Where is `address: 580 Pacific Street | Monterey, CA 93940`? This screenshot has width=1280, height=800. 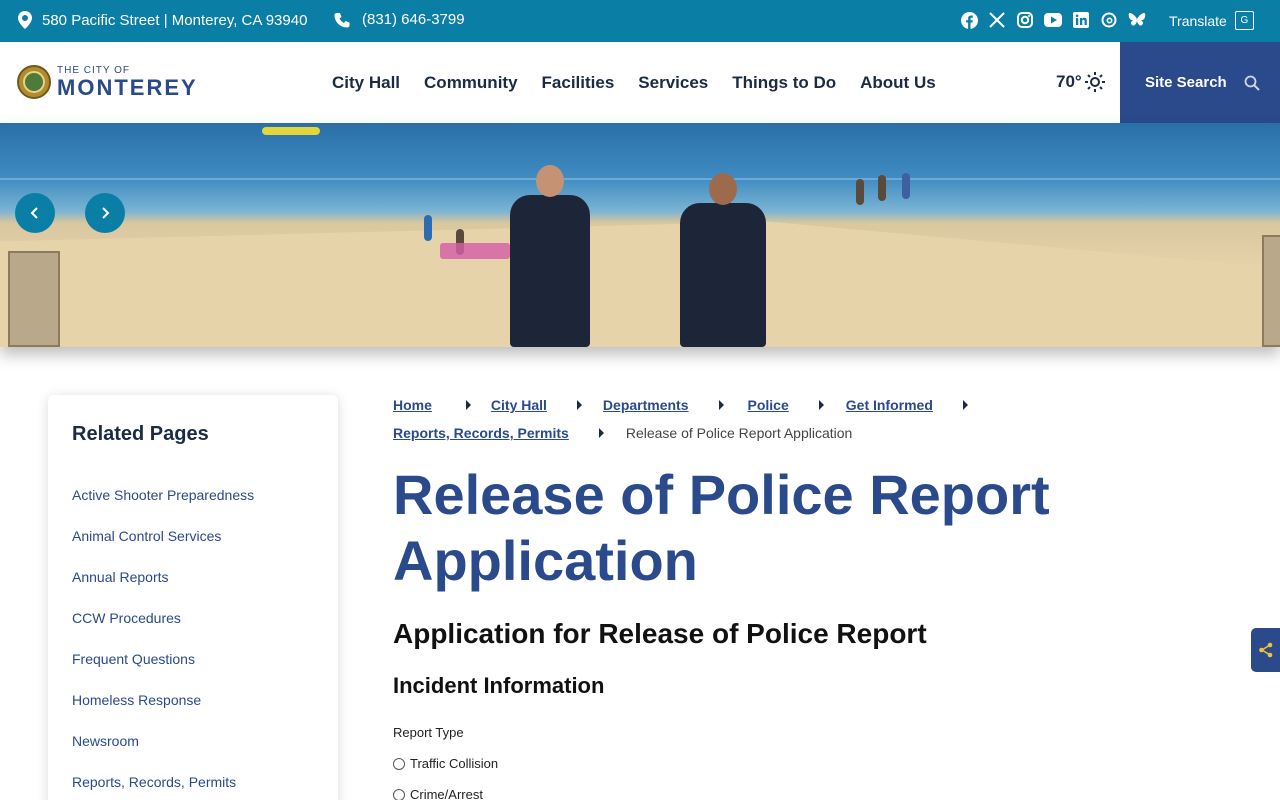 address: 580 Pacific Street | Monterey, CA 93940 is located at coordinates (162, 20).